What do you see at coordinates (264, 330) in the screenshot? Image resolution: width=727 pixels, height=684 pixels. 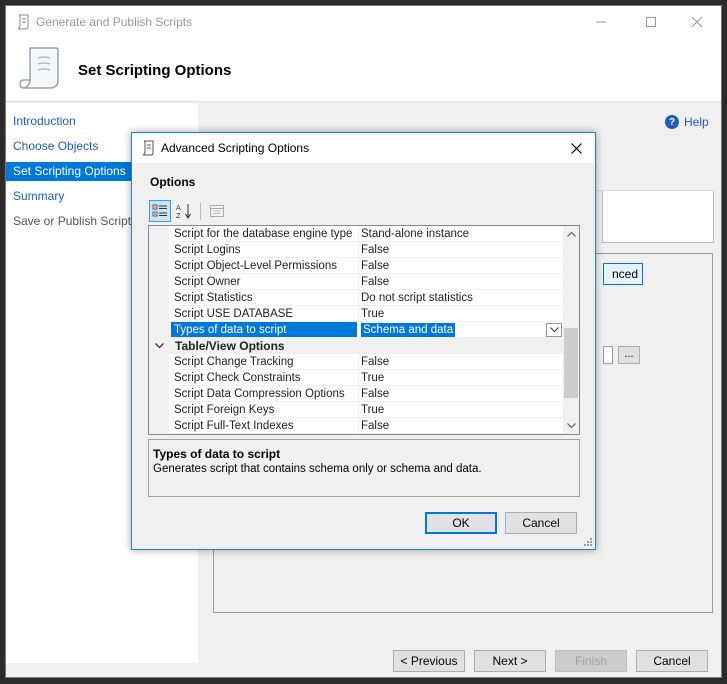 I see `property-name: Types of data to script` at bounding box center [264, 330].